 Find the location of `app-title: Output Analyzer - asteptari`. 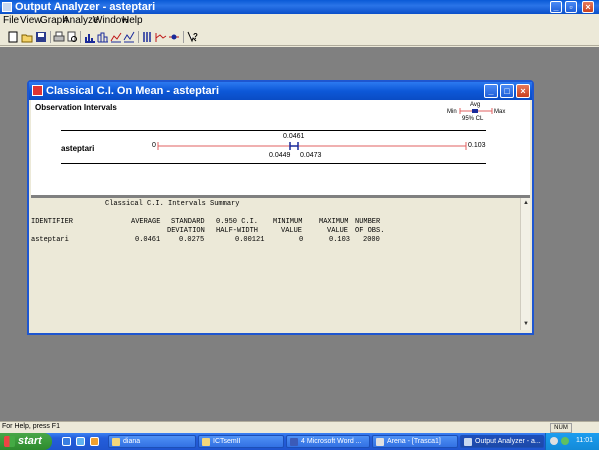

app-title: Output Analyzer - asteptari is located at coordinates (85, 7).